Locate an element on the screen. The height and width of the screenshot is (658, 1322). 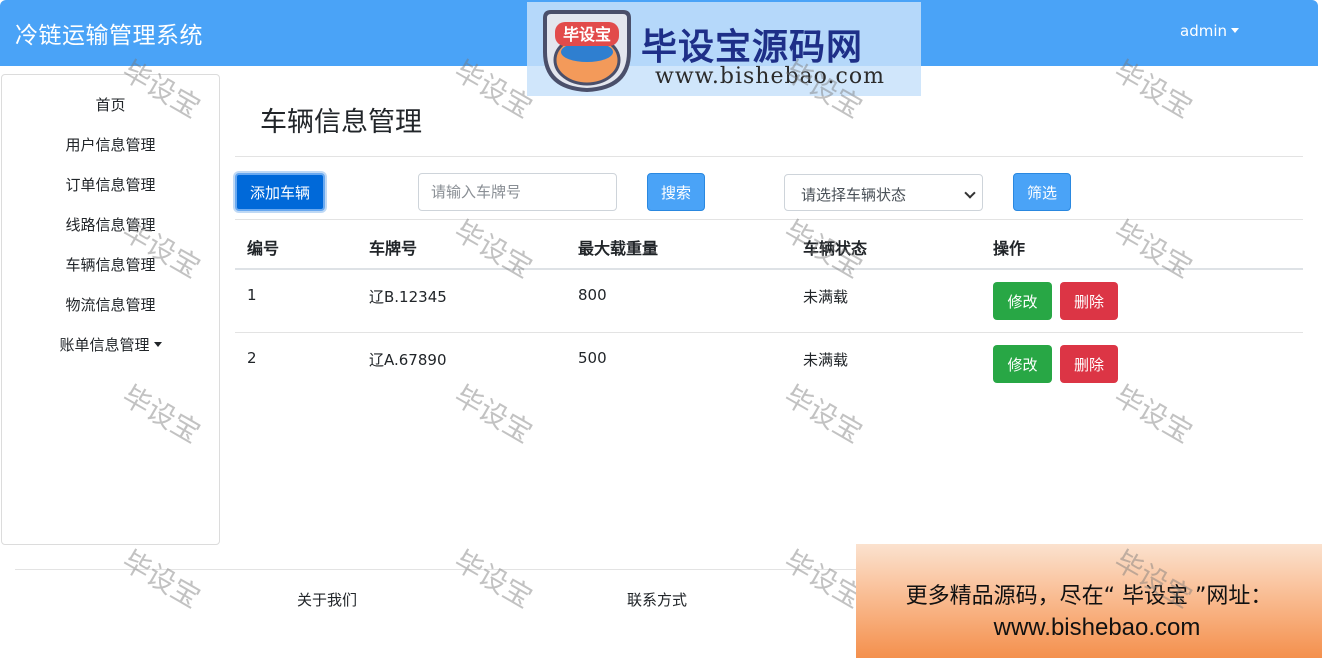
sidebar-item-logistics: 物流信息管理 is located at coordinates (110, 304).